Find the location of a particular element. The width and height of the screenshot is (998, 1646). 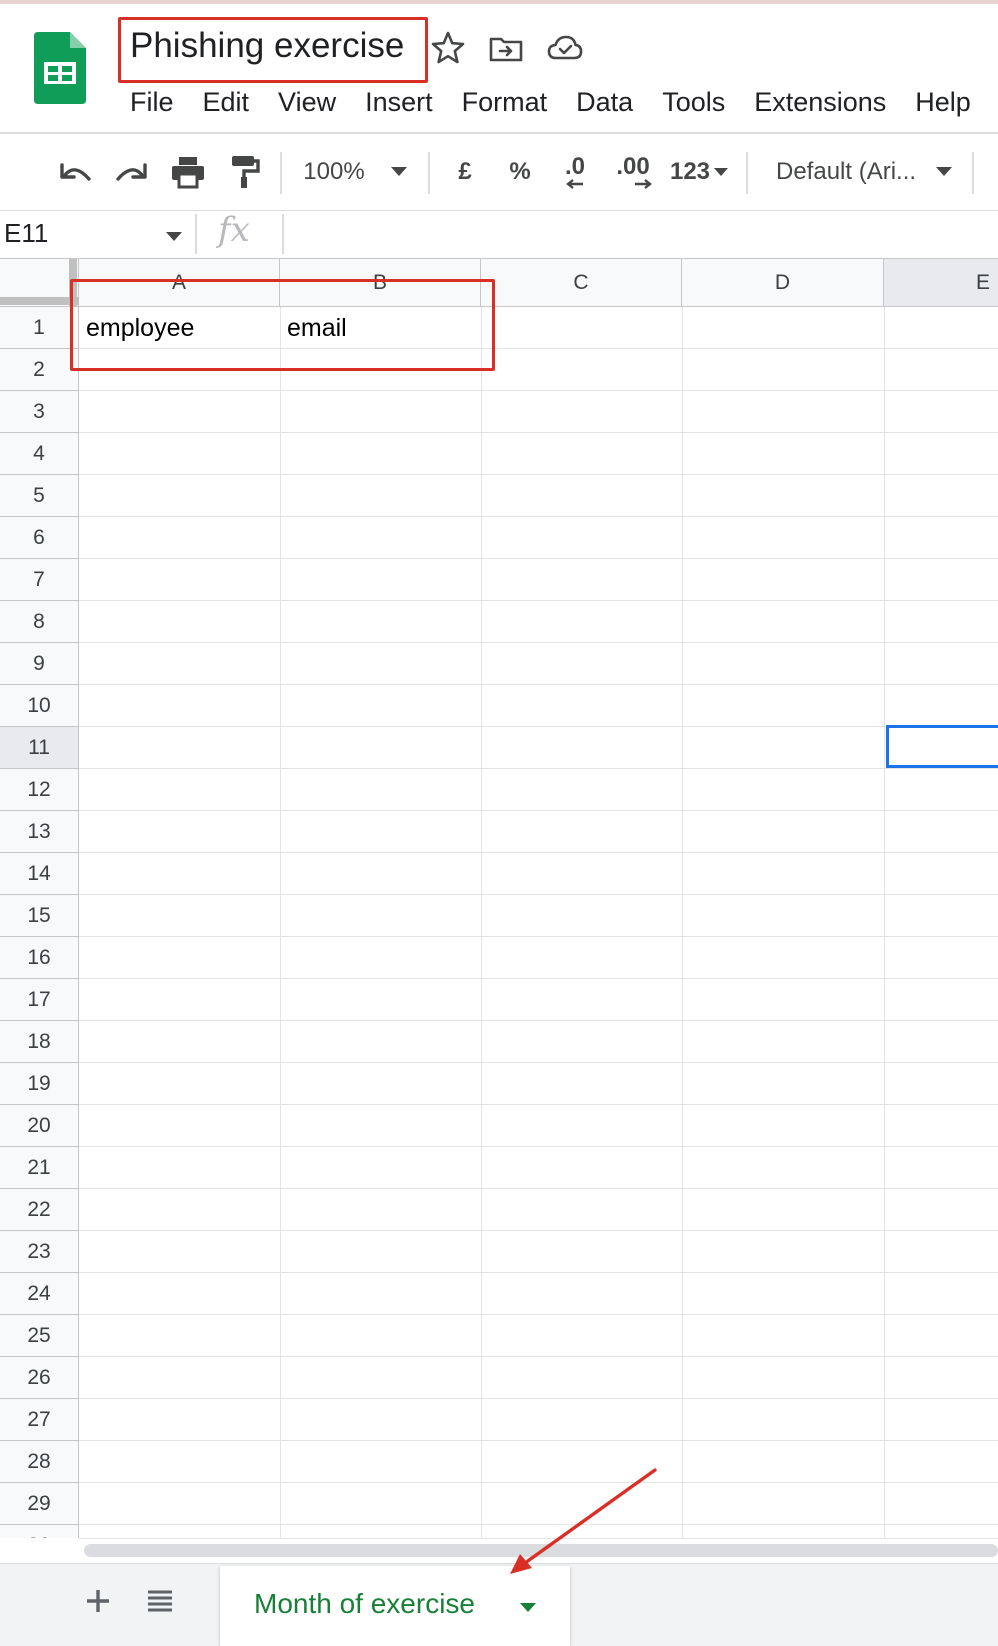

row-header-5: 5 is located at coordinates (39, 496).